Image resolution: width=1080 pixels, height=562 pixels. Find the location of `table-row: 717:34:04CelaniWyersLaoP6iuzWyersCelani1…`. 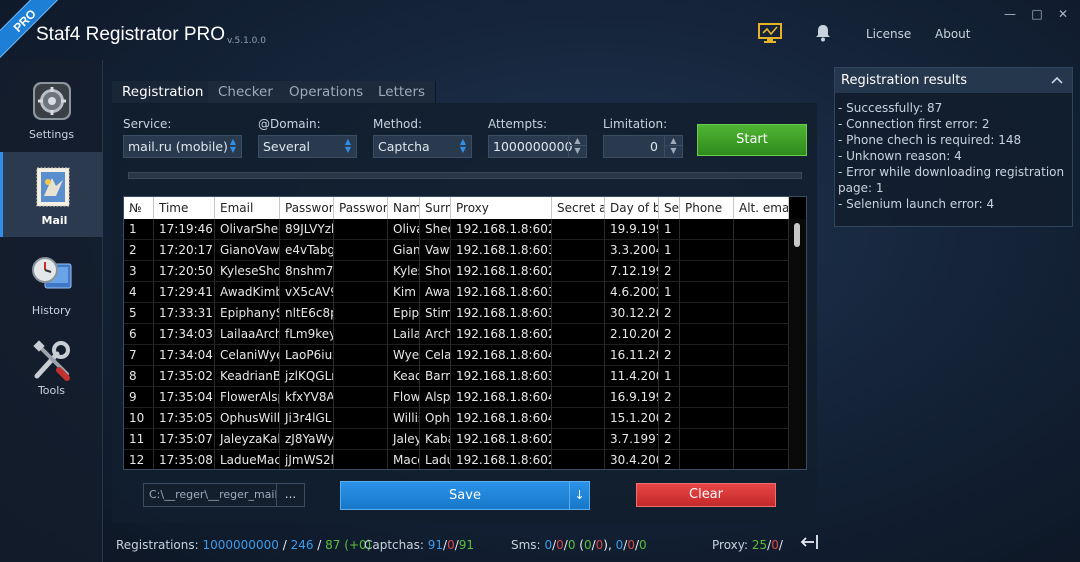

table-row: 717:34:04CelaniWyersLaoP6iuzWyersCelani1… is located at coordinates (456, 355).